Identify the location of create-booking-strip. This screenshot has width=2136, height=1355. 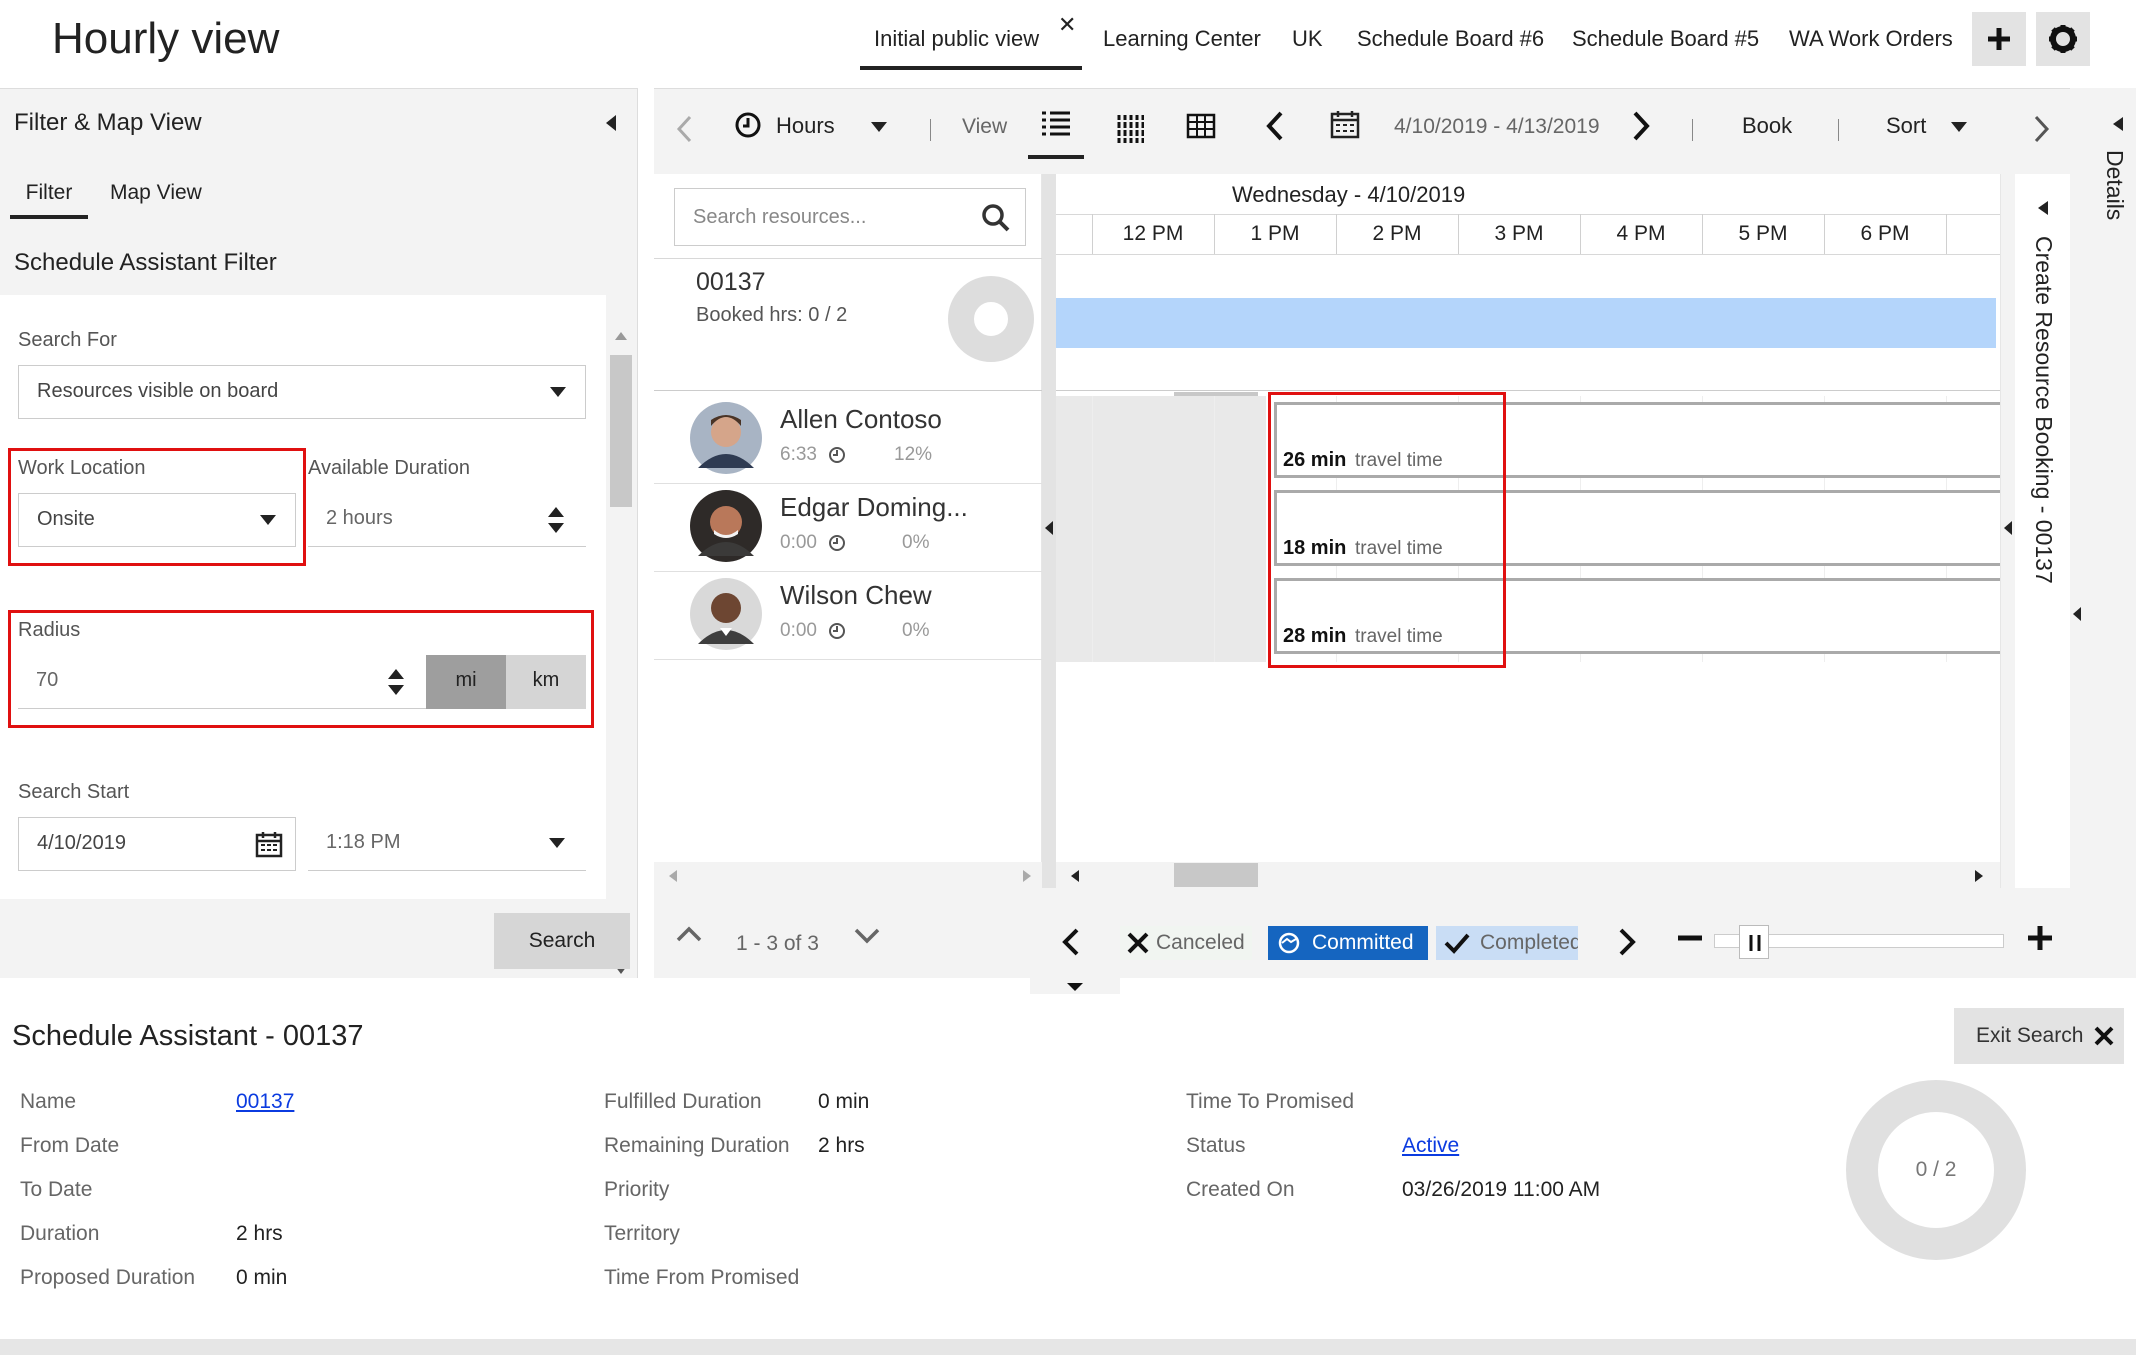
(2008, 531).